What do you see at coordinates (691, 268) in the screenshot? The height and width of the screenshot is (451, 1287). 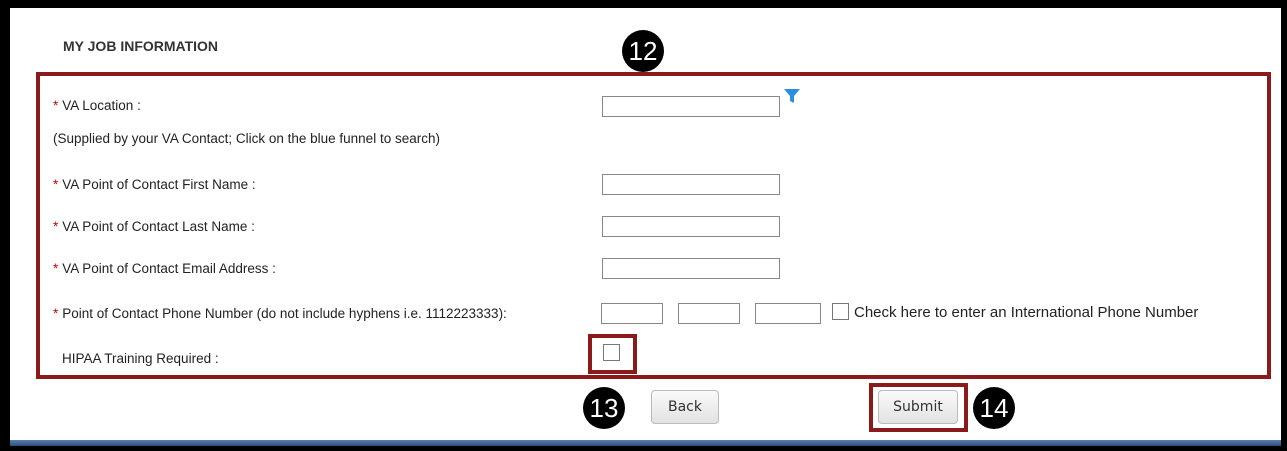 I see `poc-email-input` at bounding box center [691, 268].